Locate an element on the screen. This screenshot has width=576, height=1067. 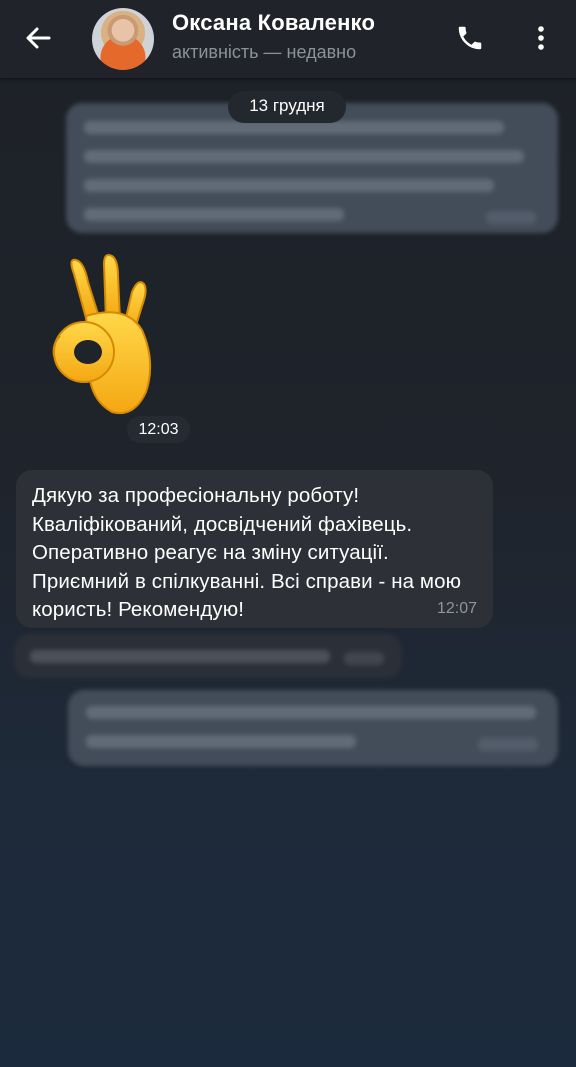
sticker-timestamp: 12:03 is located at coordinates (158, 429).